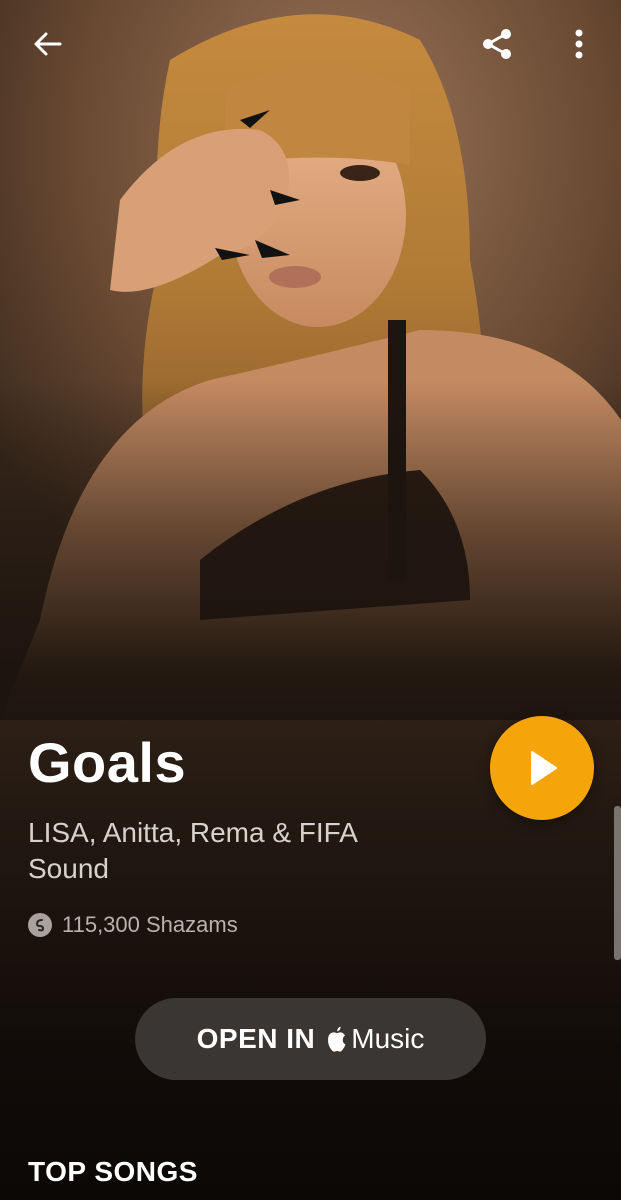 The height and width of the screenshot is (1200, 621). I want to click on shazam-count: 115,300 Shazams, so click(150, 924).